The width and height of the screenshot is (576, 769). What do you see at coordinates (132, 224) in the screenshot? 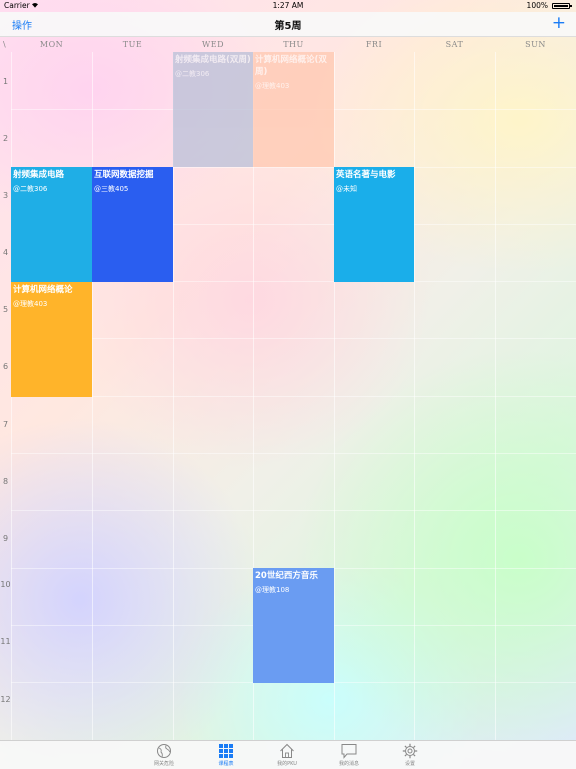
I see `course-block: 互联网数据挖掘 @三教405` at bounding box center [132, 224].